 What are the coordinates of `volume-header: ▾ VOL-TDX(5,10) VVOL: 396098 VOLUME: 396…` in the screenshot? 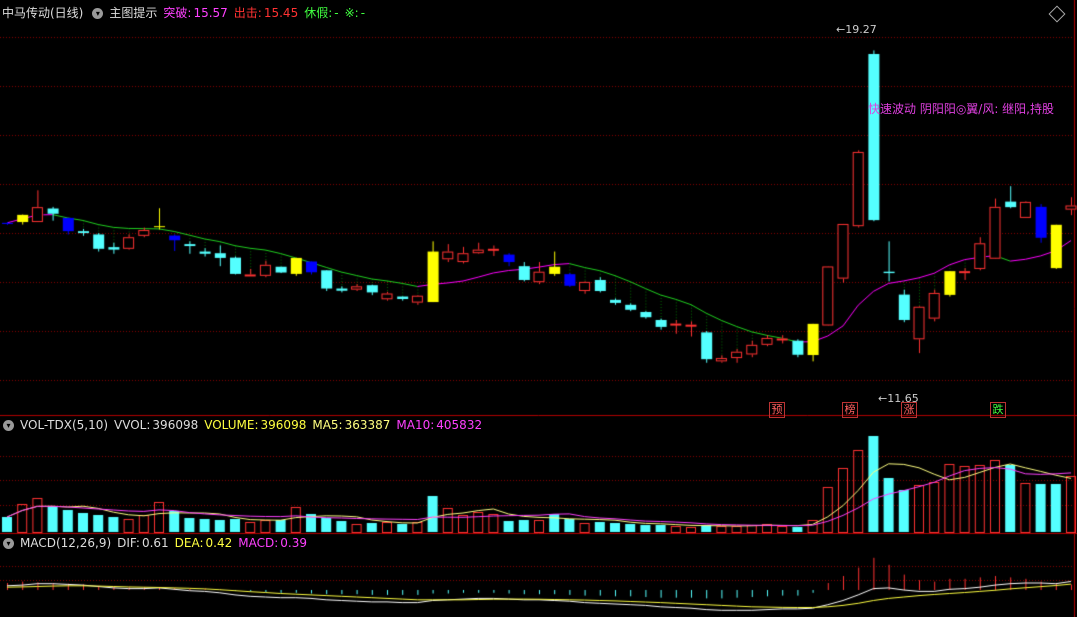 It's located at (244, 425).